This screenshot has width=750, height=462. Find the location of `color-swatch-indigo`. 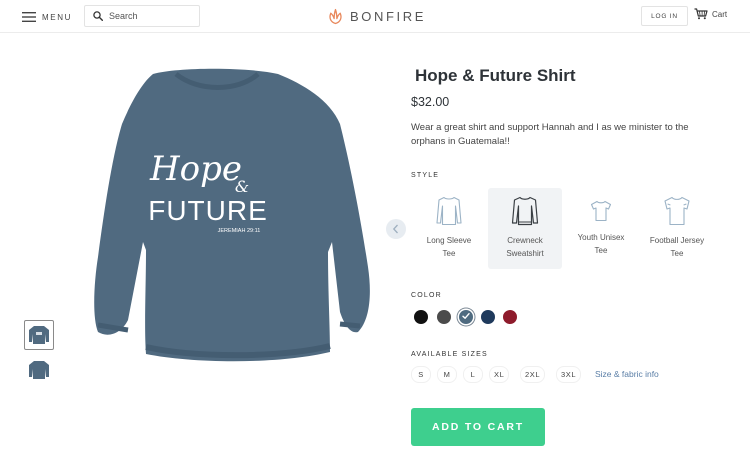

color-swatch-indigo is located at coordinates (466, 317).